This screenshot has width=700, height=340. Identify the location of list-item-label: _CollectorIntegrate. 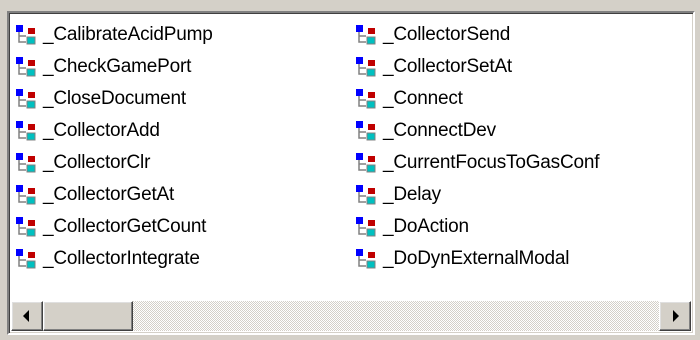
(121, 258).